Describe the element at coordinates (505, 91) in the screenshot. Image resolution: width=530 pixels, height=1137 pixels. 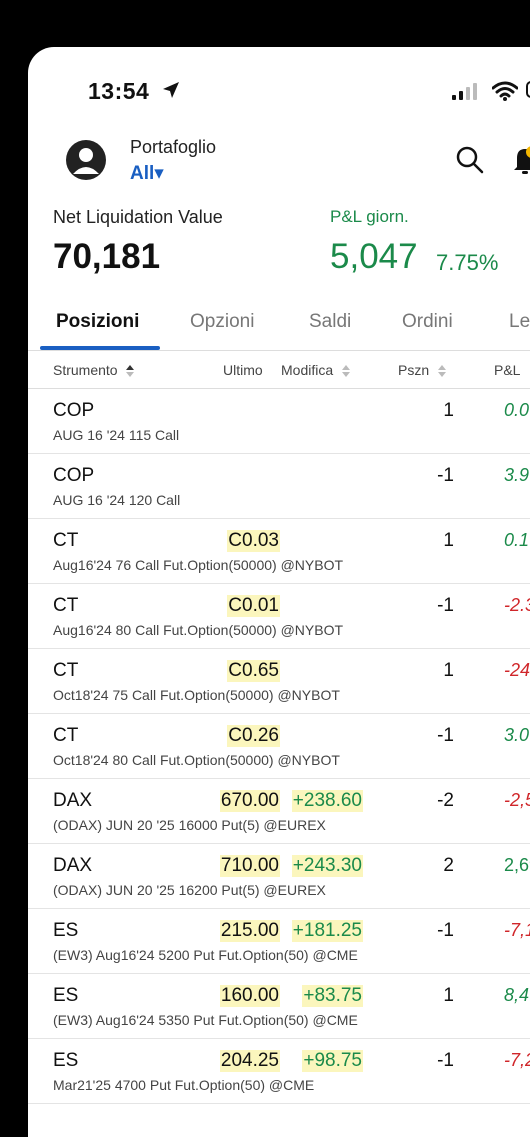
I see `wifi-icon` at that location.